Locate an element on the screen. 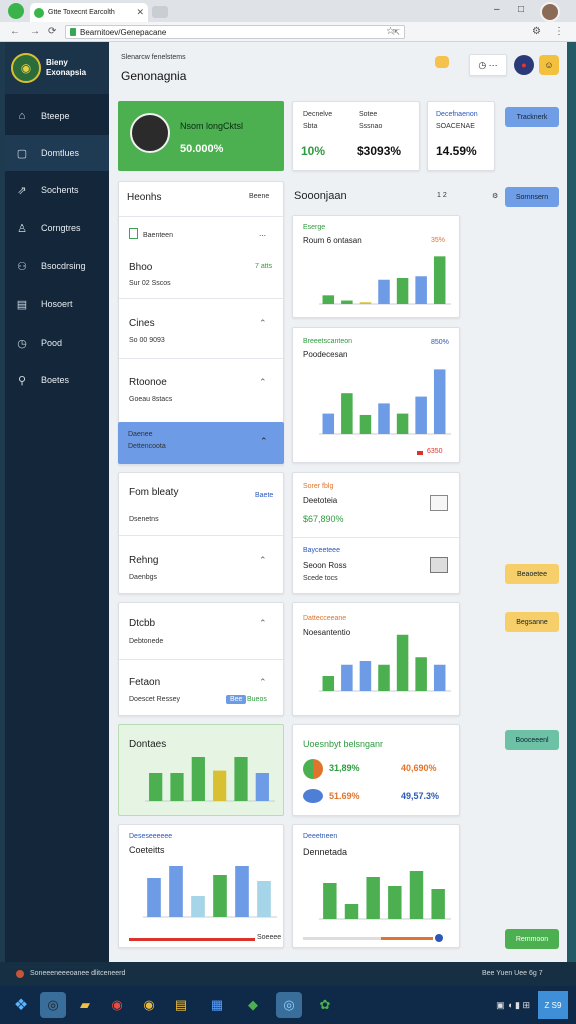 The height and width of the screenshot is (1024, 576). document-icon is located at coordinates (439, 503).